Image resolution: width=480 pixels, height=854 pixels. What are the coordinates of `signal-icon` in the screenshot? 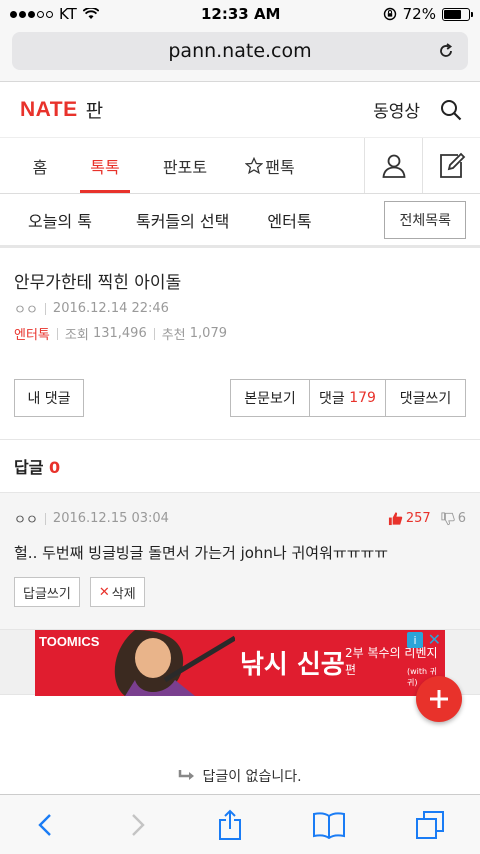 It's located at (31, 14).